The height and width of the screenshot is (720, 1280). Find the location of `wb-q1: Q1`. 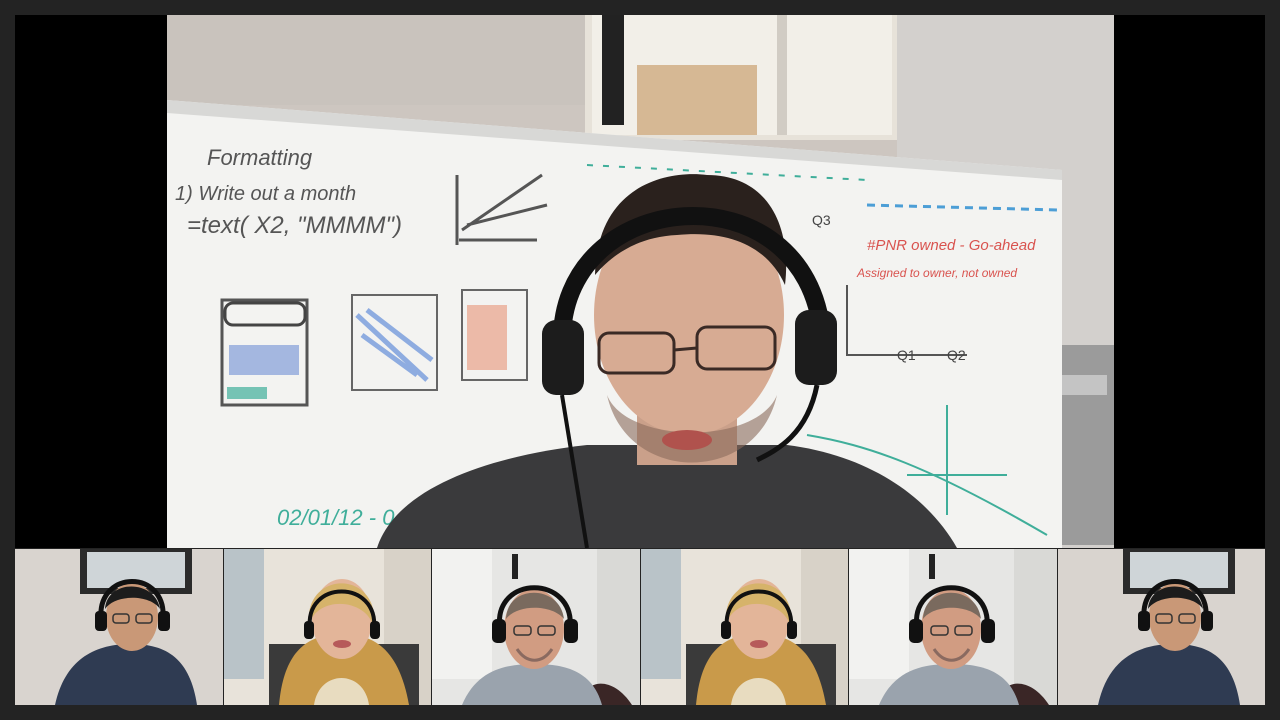

wb-q1: Q1 is located at coordinates (906, 355).